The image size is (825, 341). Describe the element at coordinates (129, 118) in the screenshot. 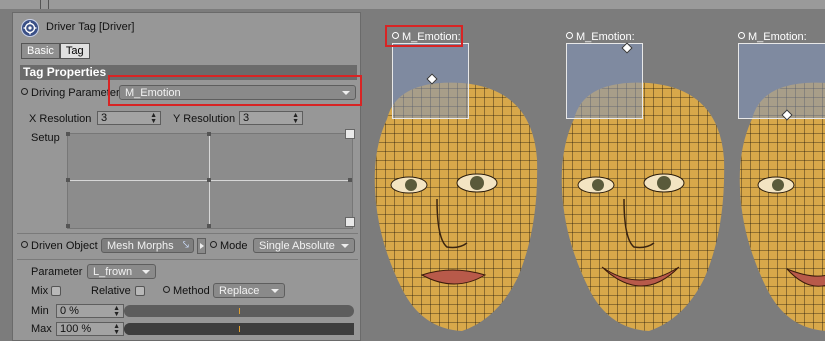

I see `x-resolution-stepper: 3 ▲ ▼` at that location.